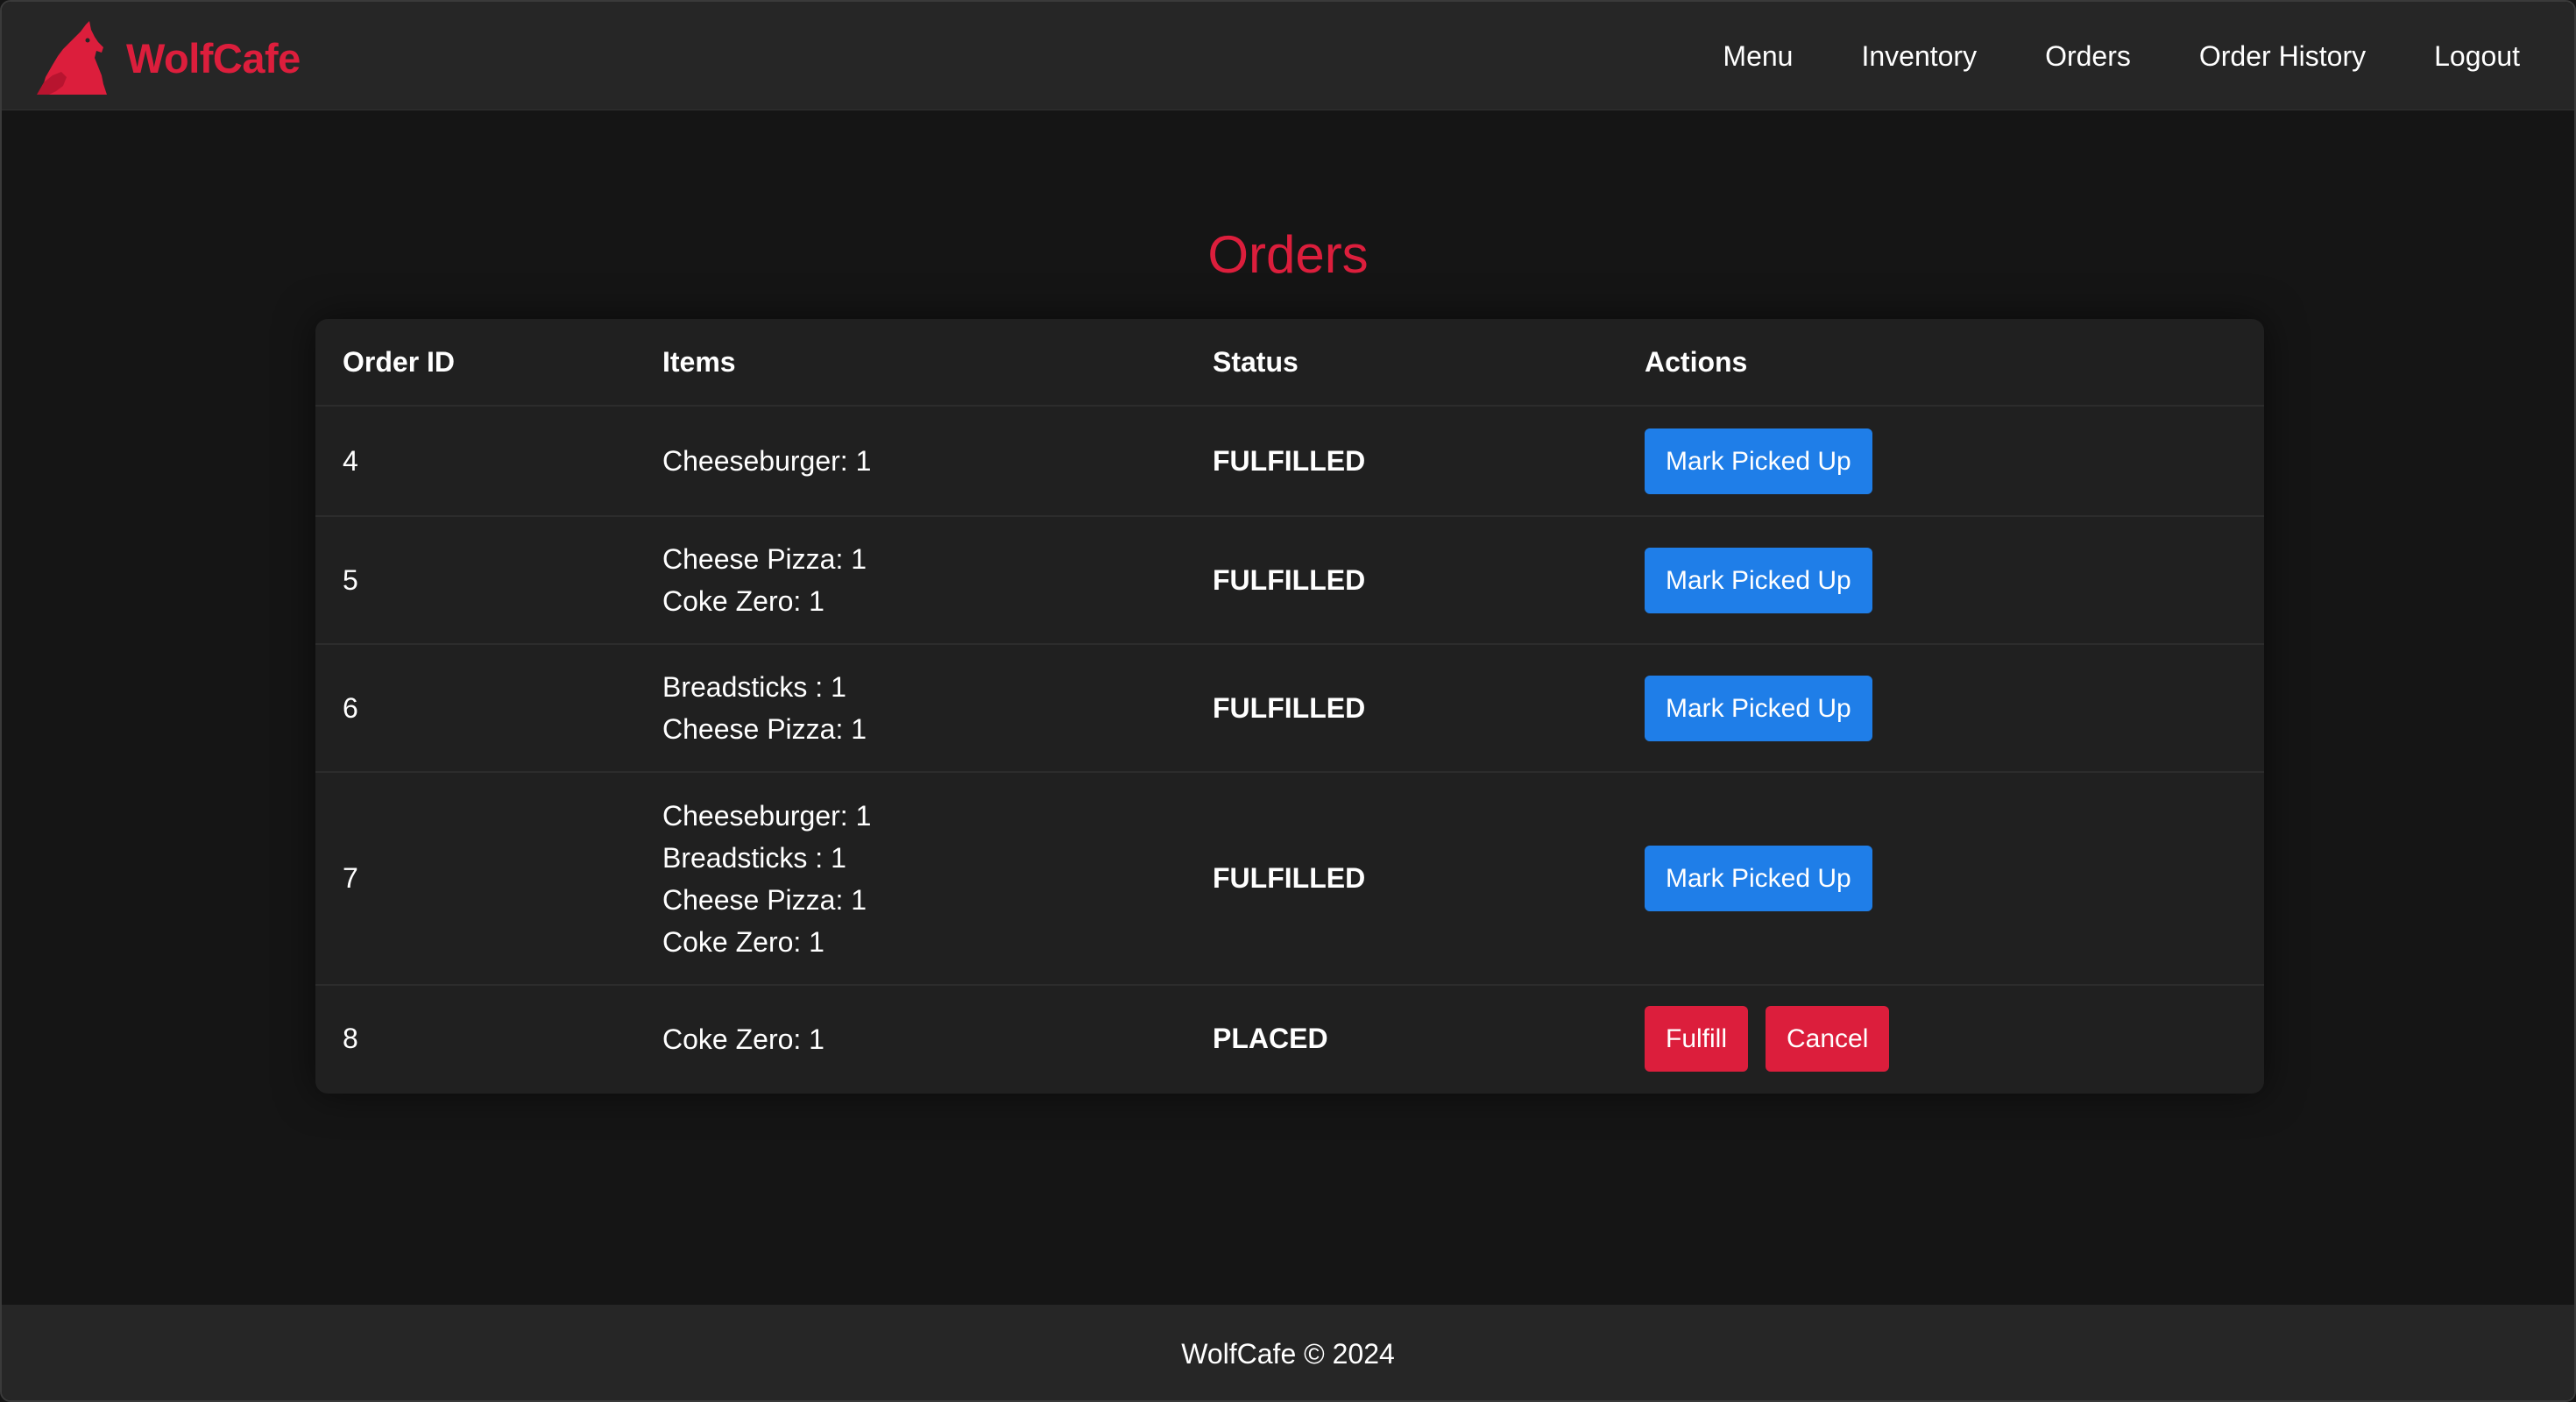 The image size is (2576, 1402). I want to click on status-text: PLACED, so click(1270, 1038).